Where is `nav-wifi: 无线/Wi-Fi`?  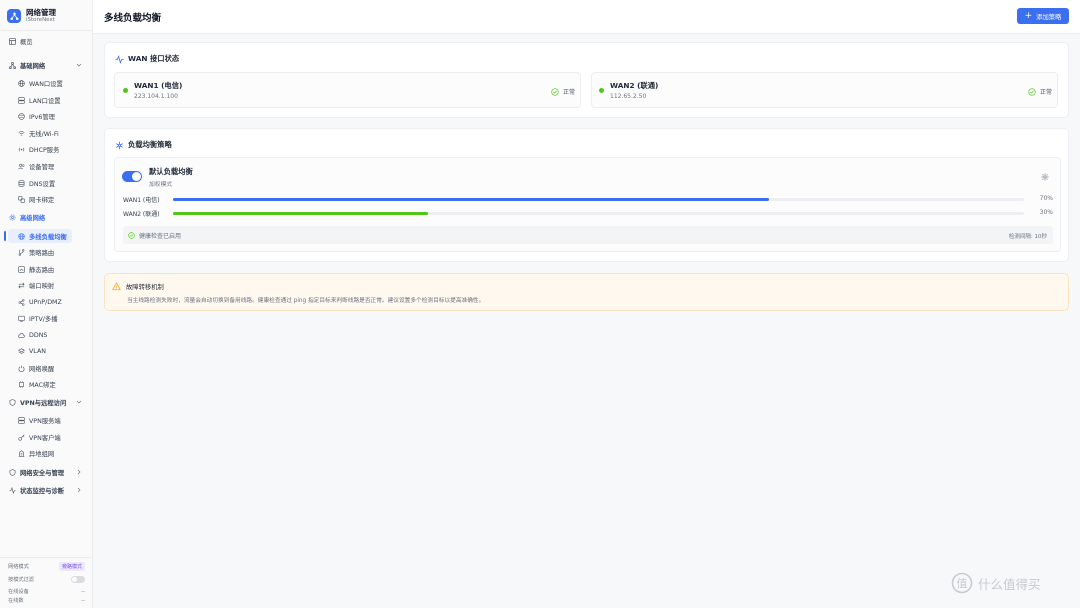
nav-wifi: 无线/Wi-Fi is located at coordinates (46, 133).